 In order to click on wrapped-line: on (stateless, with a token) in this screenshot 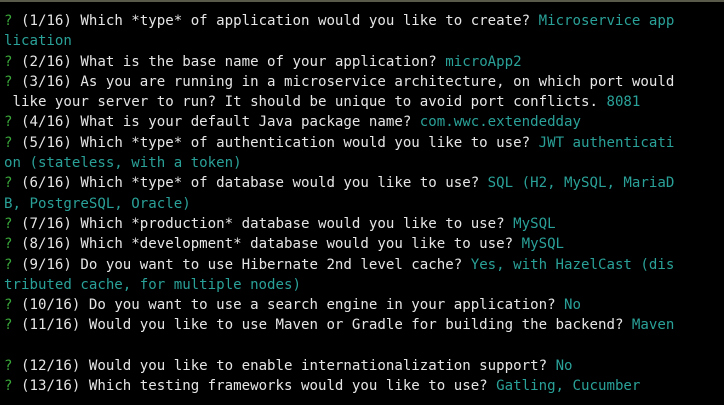, I will do `click(362, 163)`.